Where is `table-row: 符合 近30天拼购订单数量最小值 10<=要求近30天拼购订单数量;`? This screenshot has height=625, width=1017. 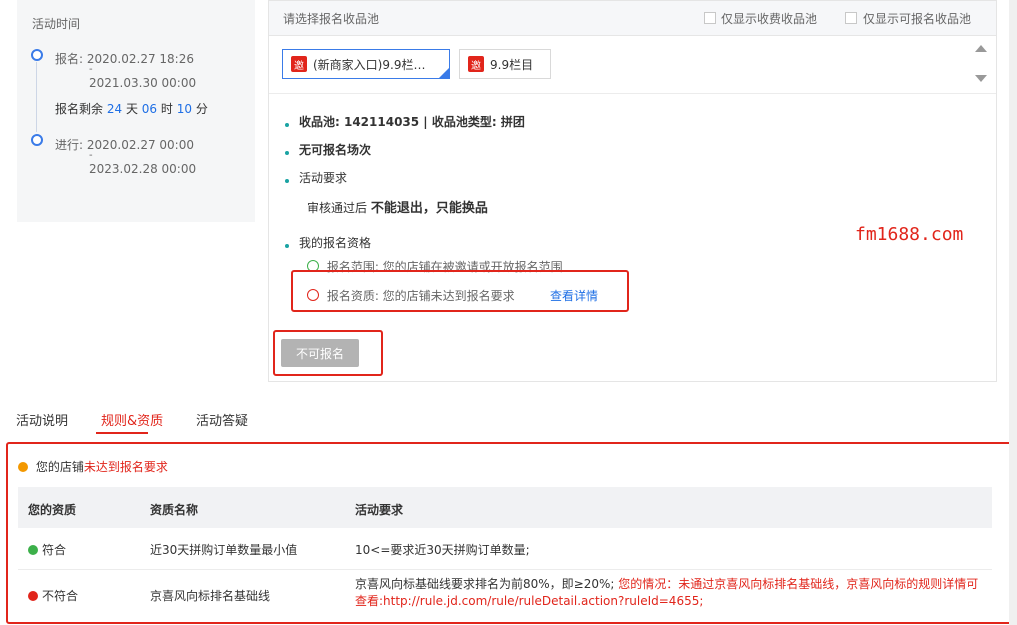 table-row: 符合 近30天拼购订单数量最小值 10<=要求近30天拼购订单数量; is located at coordinates (505, 549).